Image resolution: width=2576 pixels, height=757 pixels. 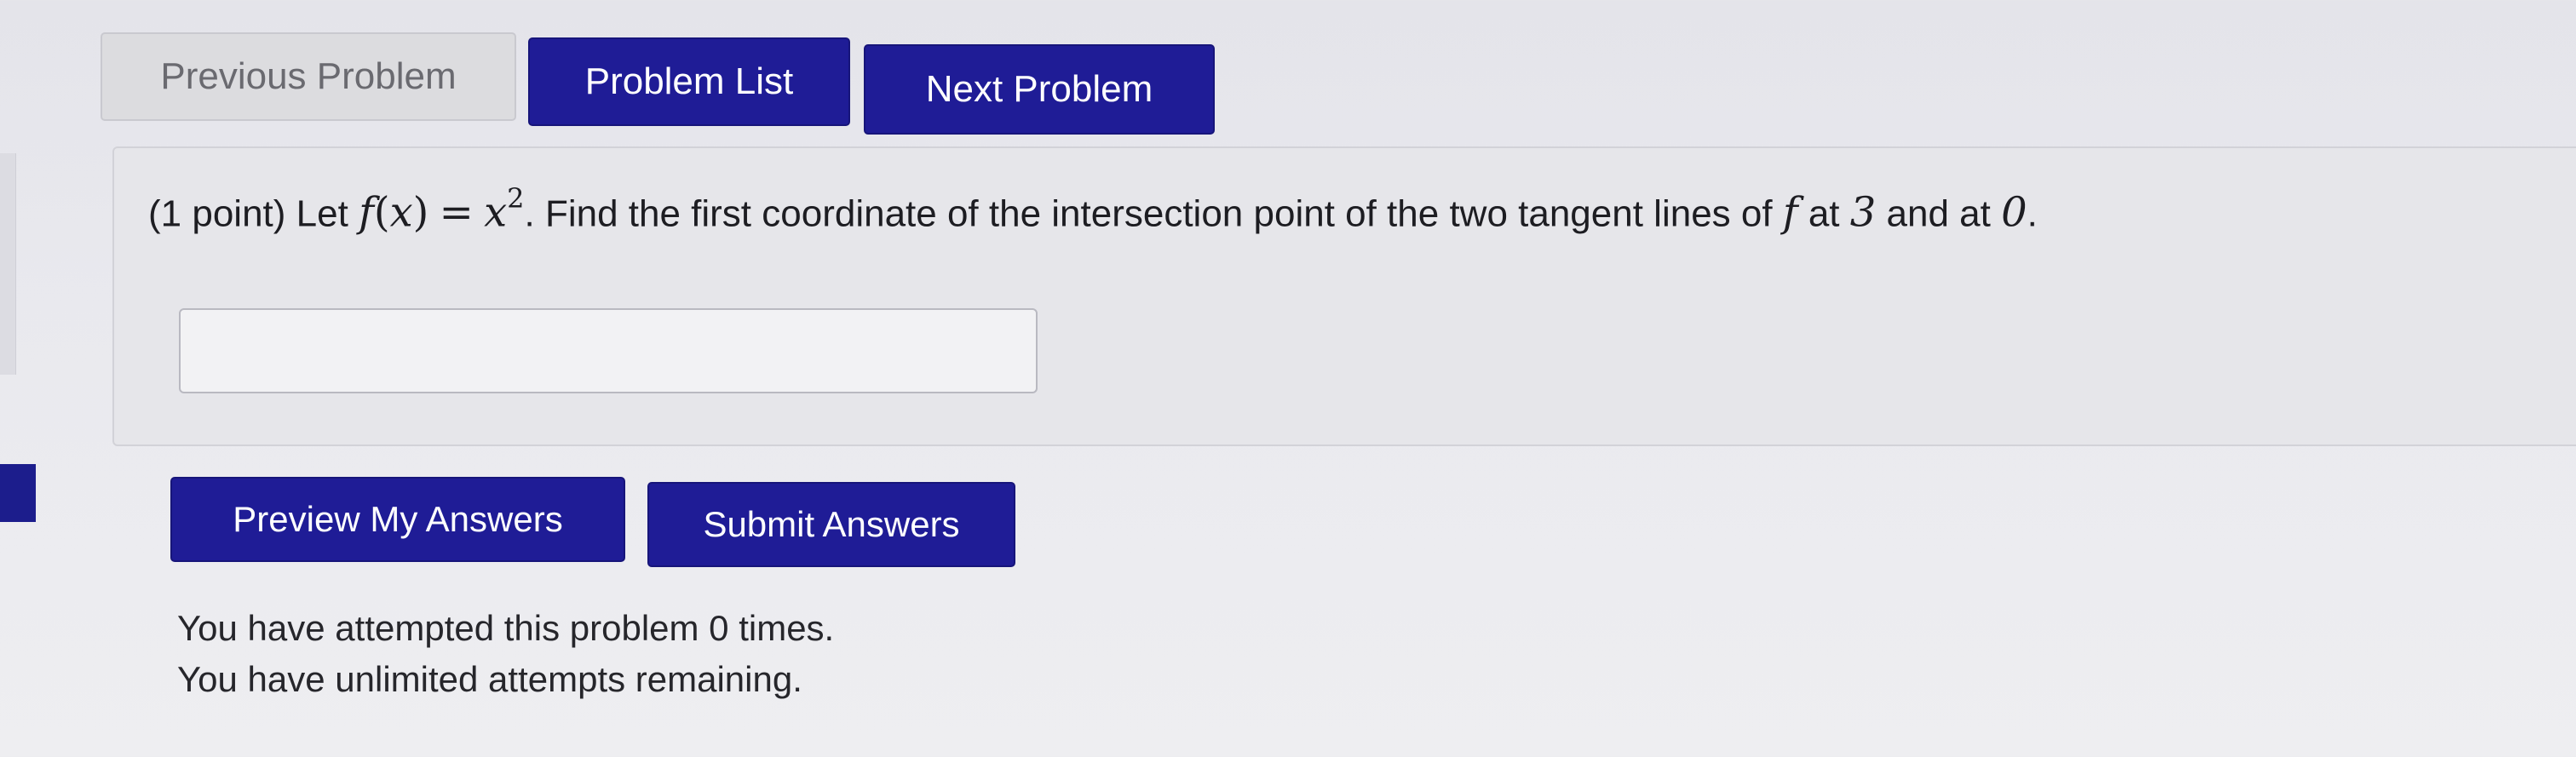 What do you see at coordinates (2014, 212) in the screenshot?
I see `tangent-point-b: 0` at bounding box center [2014, 212].